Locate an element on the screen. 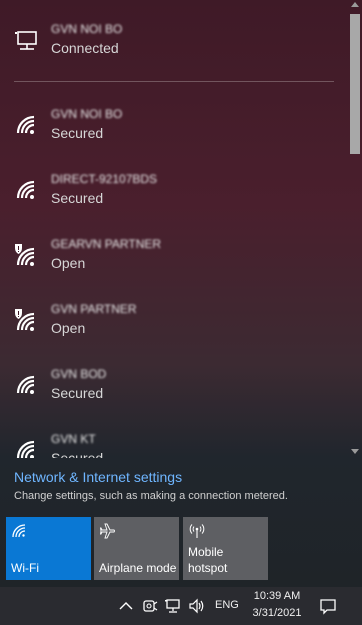 The height and width of the screenshot is (625, 362). network-name: GVN BOD is located at coordinates (79, 374).